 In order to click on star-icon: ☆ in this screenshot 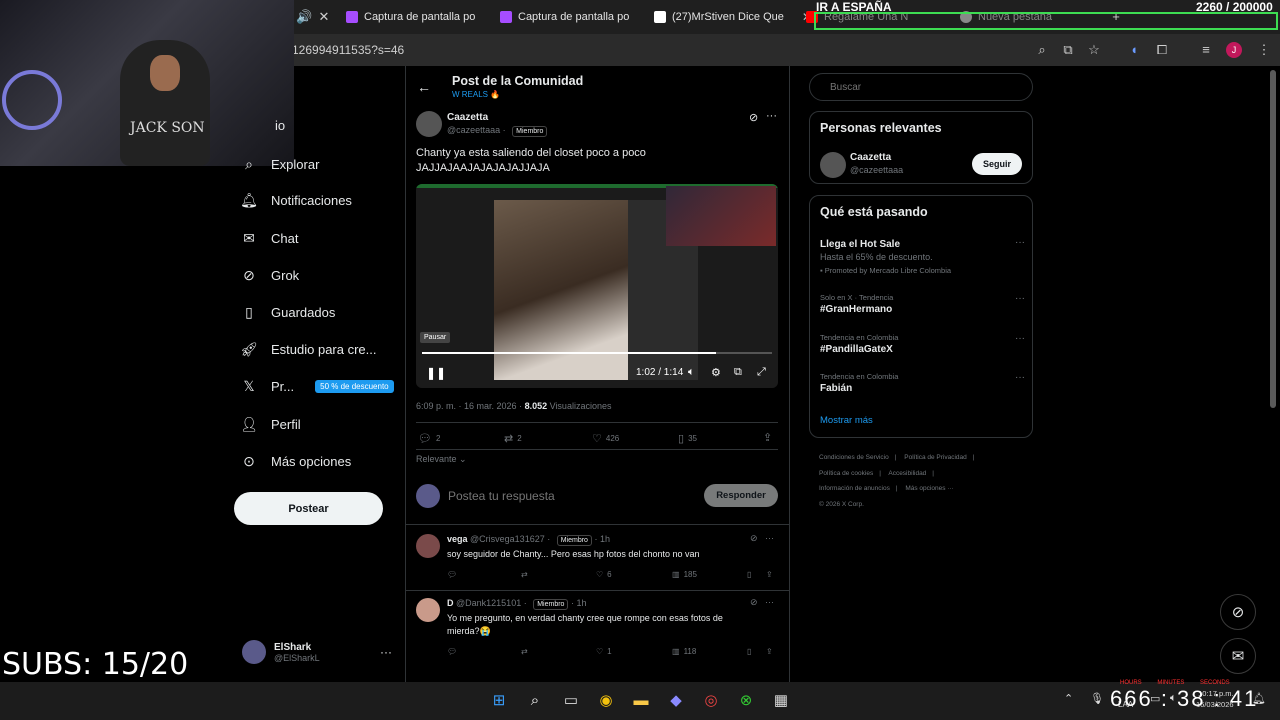, I will do `click(1094, 50)`.